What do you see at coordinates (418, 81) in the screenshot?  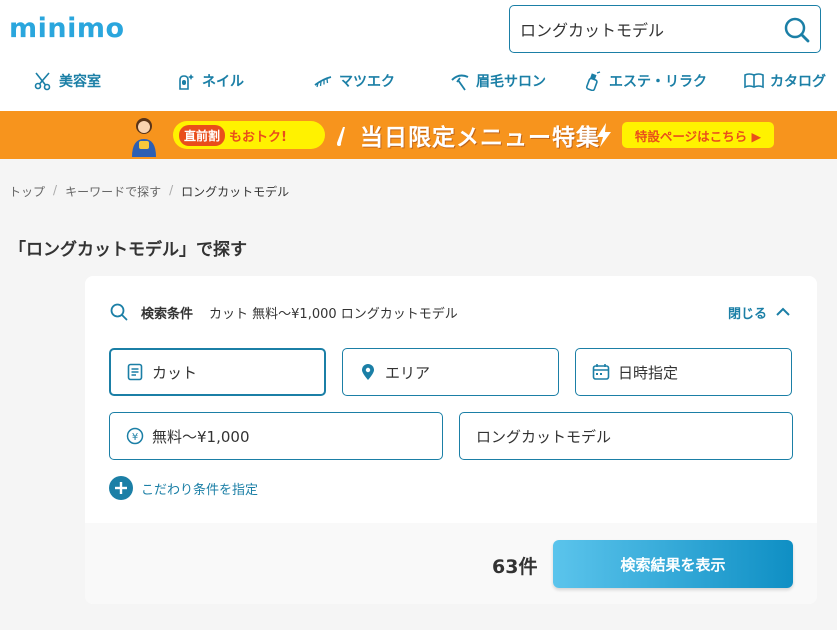 I see `category-nav: 美容室 ネイル マツエク 眉毛サロン エステ・リラク カタログ` at bounding box center [418, 81].